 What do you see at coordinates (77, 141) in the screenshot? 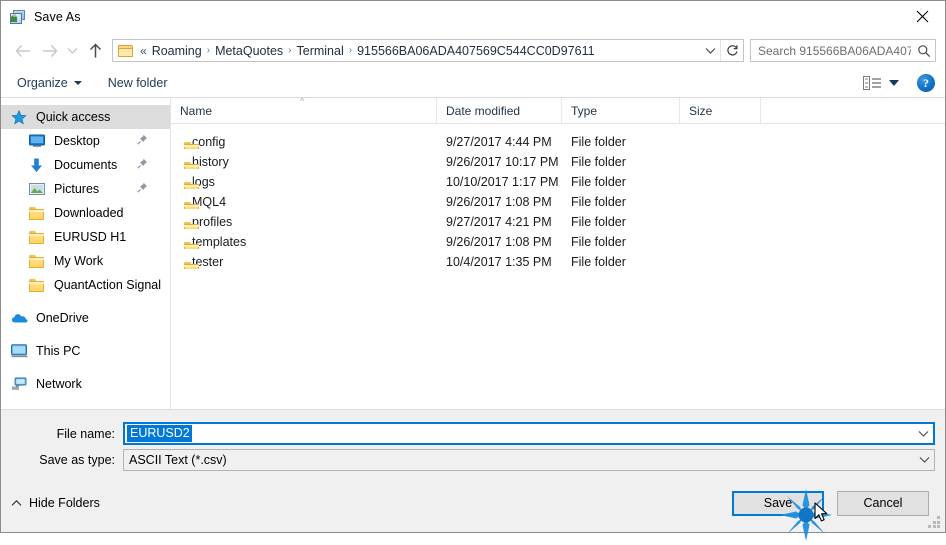
I see `sidebar-item-label: Desktop` at bounding box center [77, 141].